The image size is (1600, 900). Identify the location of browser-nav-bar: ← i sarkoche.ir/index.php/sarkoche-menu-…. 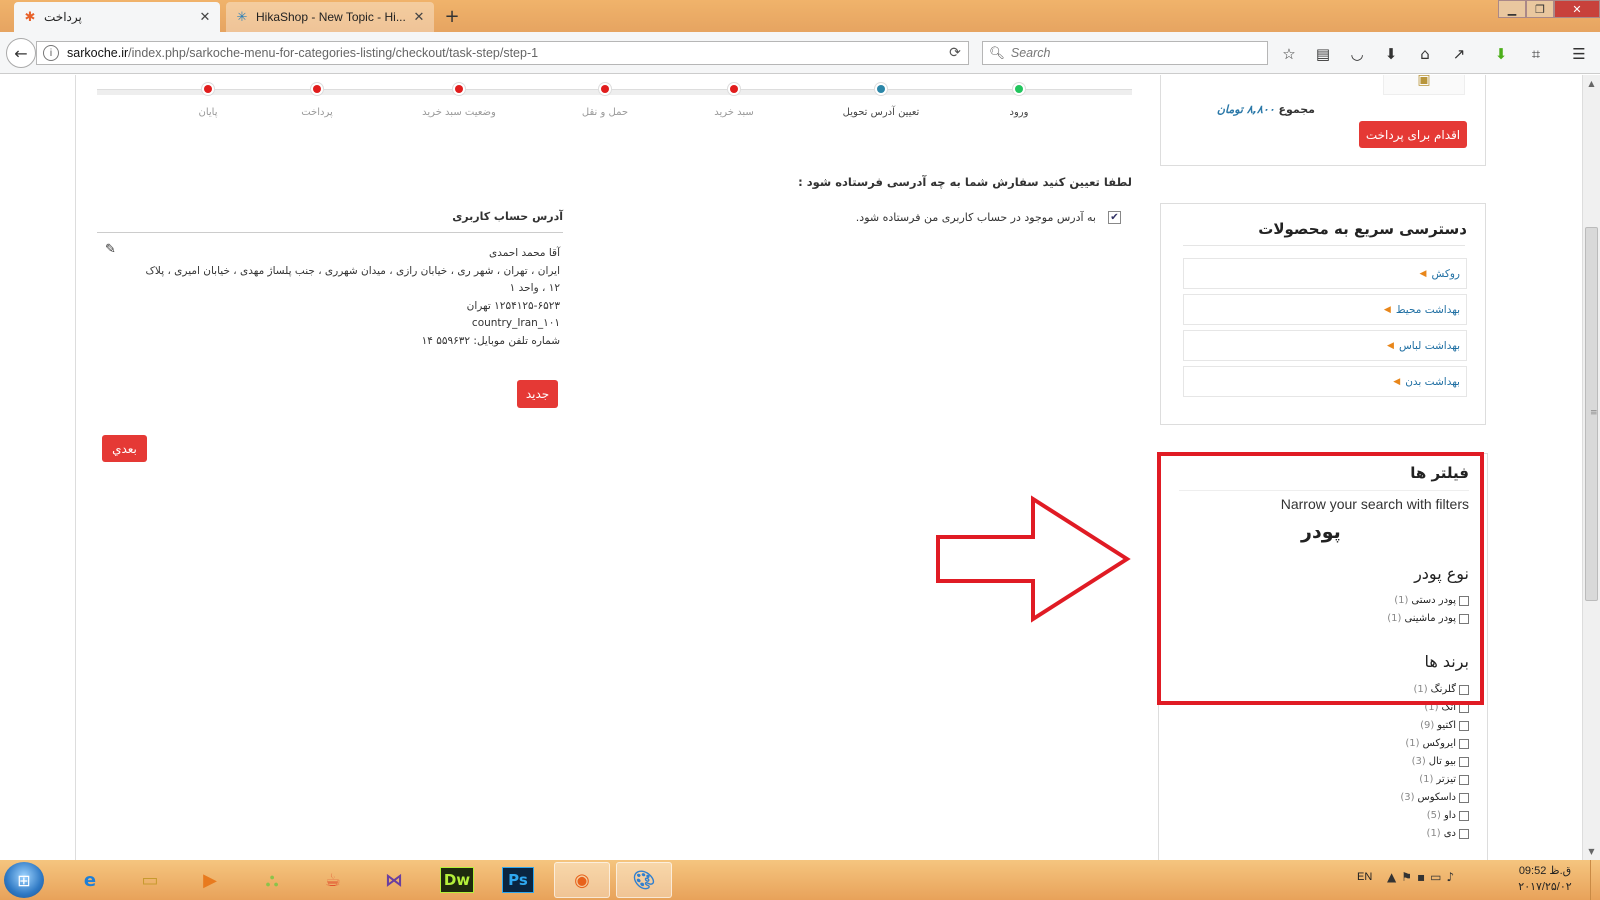
(800, 53).